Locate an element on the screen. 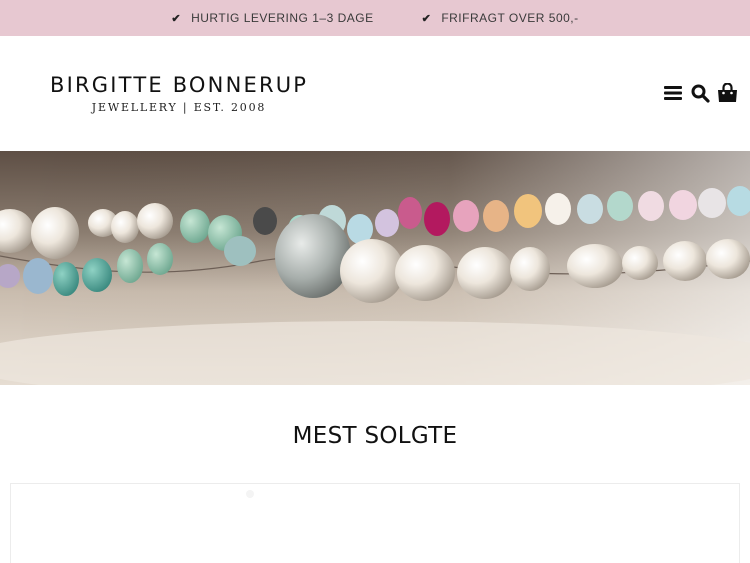  usp-fast-delivery: ✔ HURTIG LEVERING 1–3 DAGE is located at coordinates (272, 18).